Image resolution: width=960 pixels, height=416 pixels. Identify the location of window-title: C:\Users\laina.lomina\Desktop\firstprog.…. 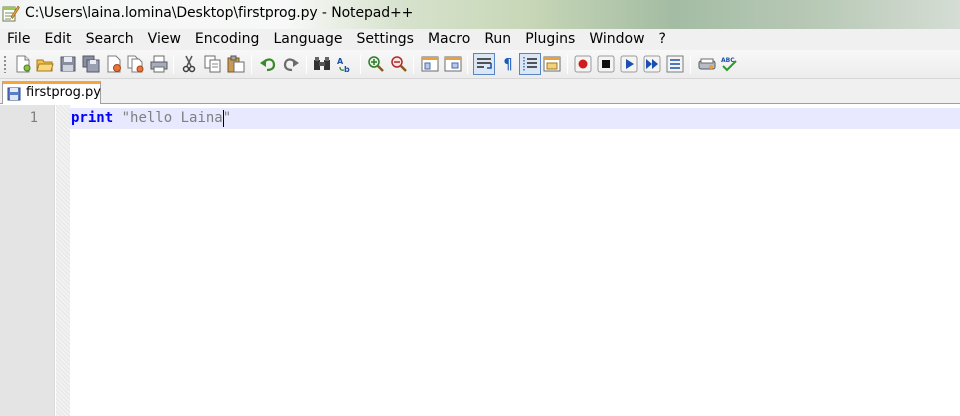
(219, 13).